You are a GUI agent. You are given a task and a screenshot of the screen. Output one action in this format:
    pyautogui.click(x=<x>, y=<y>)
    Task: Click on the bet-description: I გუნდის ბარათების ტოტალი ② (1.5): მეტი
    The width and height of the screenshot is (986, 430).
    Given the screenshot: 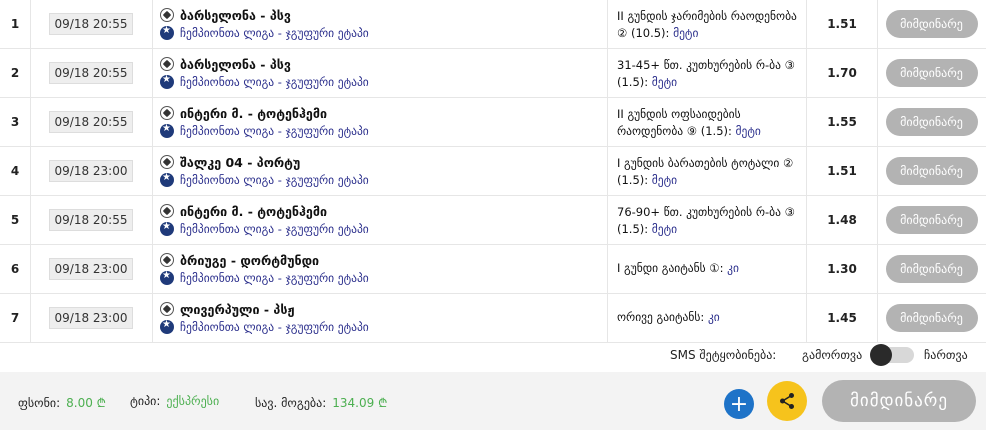 What is the action you would take?
    pyautogui.click(x=707, y=171)
    